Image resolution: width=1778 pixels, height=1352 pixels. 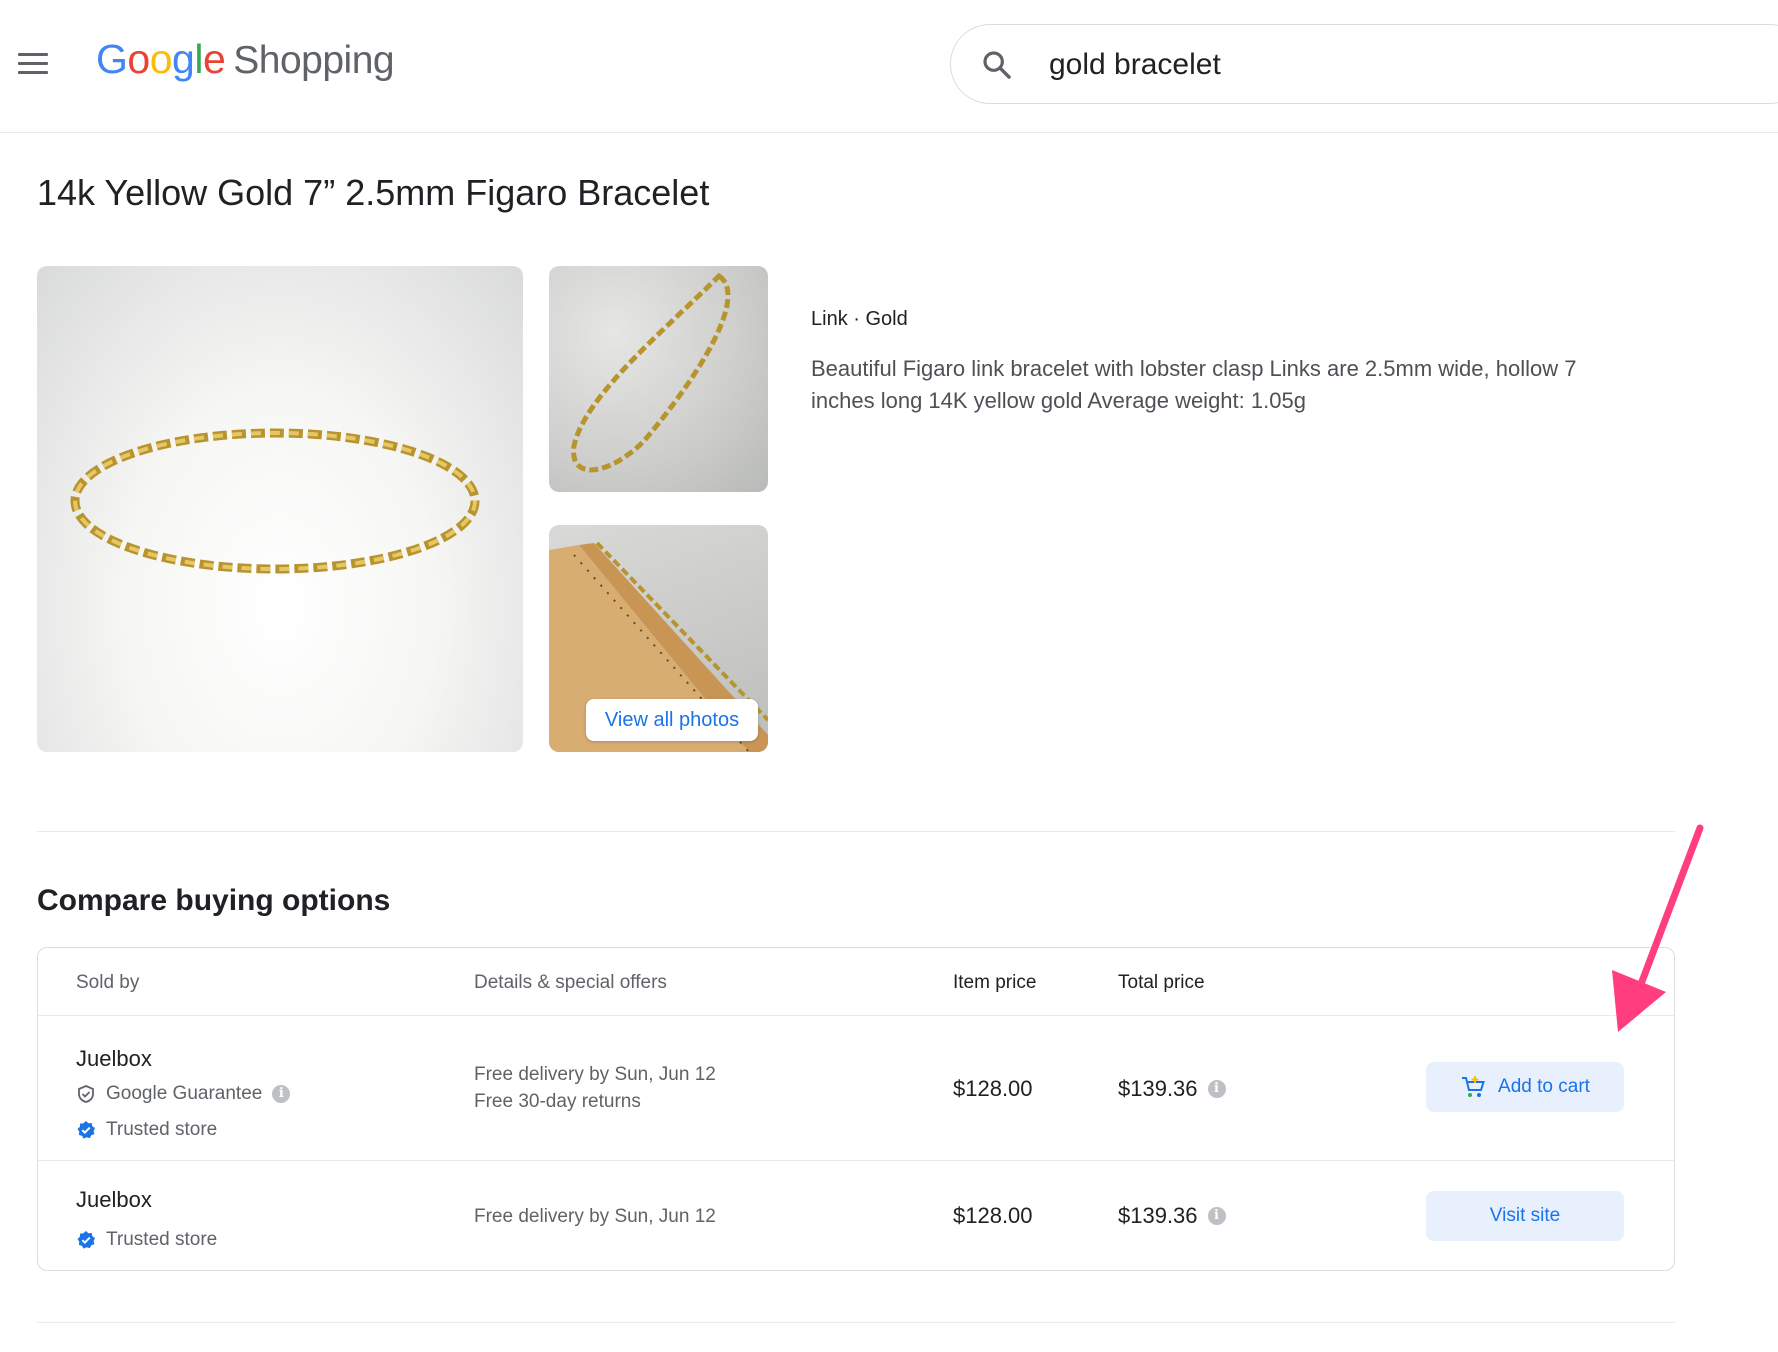 I want to click on add-to-cart-label: Add to cart, so click(x=1544, y=1086).